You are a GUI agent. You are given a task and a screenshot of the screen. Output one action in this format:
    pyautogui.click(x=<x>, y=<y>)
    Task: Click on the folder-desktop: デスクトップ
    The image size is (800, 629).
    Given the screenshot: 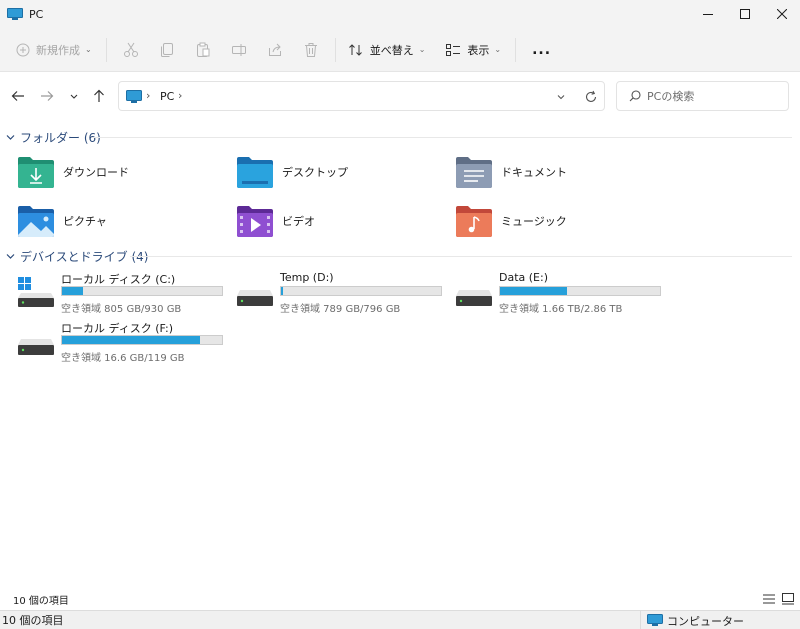 What is the action you would take?
    pyautogui.click(x=336, y=172)
    